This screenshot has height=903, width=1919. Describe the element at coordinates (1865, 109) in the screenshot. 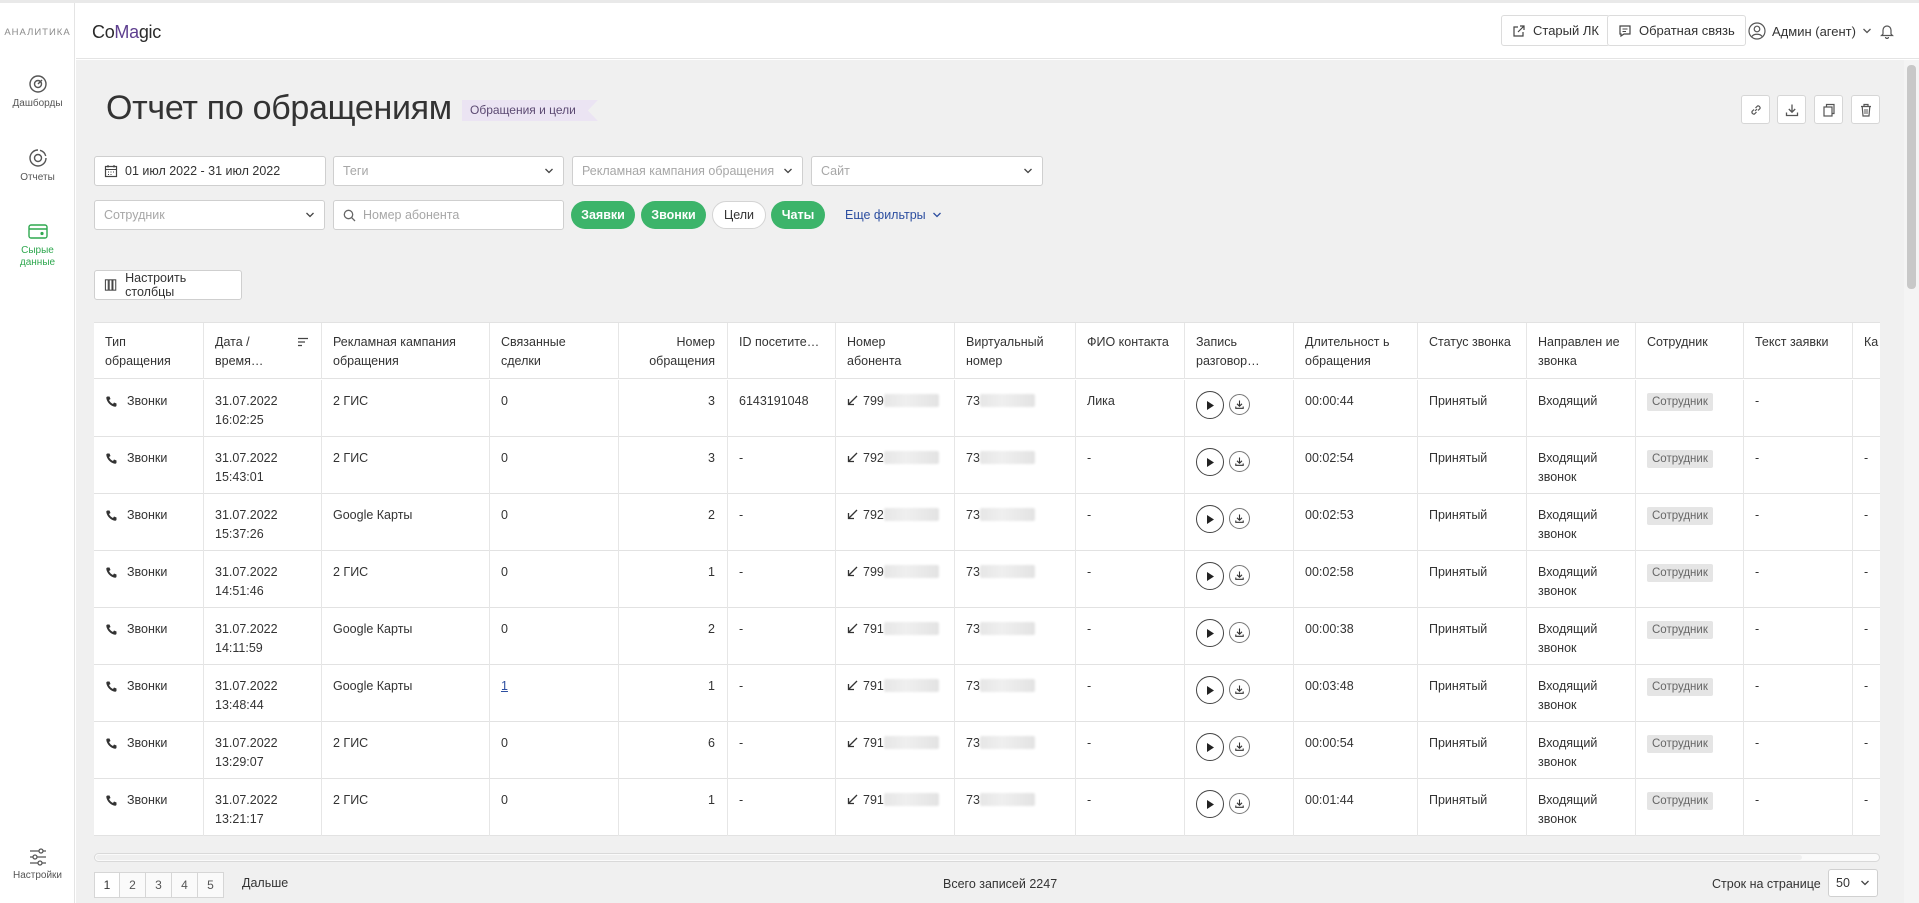

I see `delete-button` at that location.